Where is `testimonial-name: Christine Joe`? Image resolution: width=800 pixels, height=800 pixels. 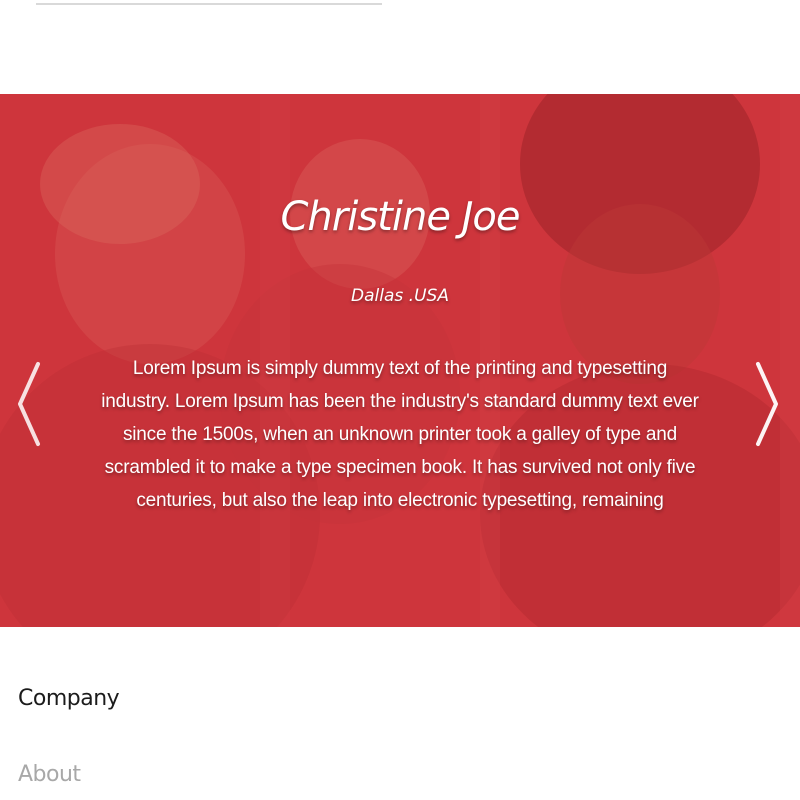 testimonial-name: Christine Joe is located at coordinates (400, 217).